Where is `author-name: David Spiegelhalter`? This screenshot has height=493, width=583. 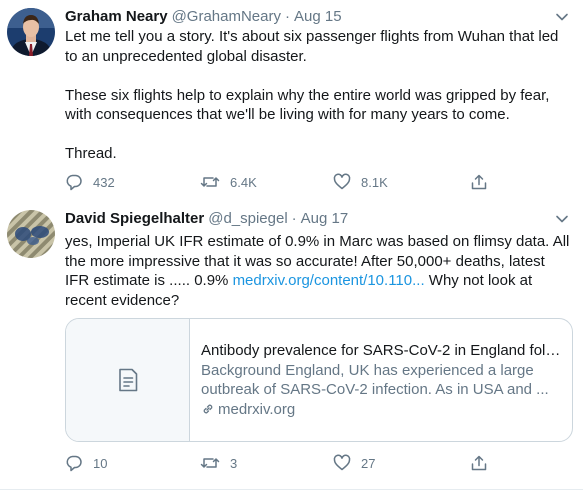
author-name: David Spiegelhalter is located at coordinates (134, 218).